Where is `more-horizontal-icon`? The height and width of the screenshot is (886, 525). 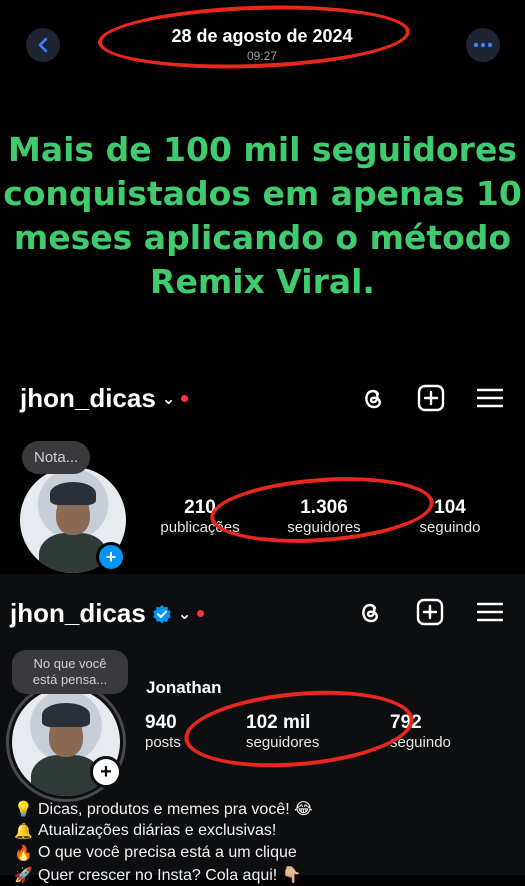 more-horizontal-icon is located at coordinates (483, 45).